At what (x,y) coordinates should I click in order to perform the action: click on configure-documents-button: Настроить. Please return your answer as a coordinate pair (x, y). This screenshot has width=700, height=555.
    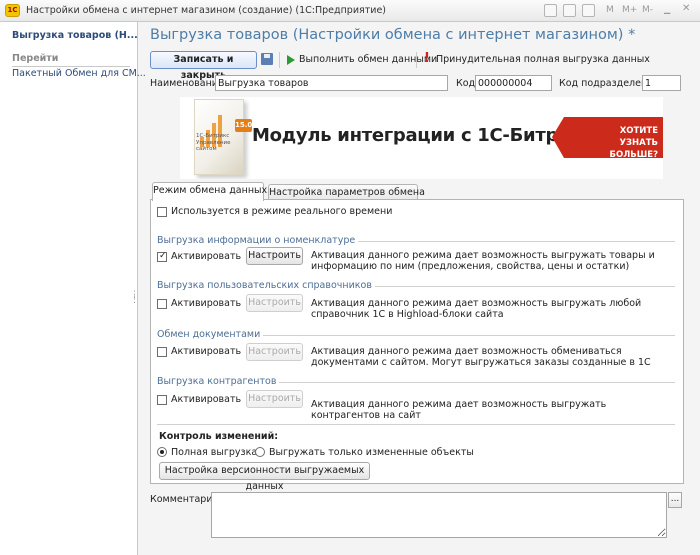
    Looking at the image, I should click on (274, 352).